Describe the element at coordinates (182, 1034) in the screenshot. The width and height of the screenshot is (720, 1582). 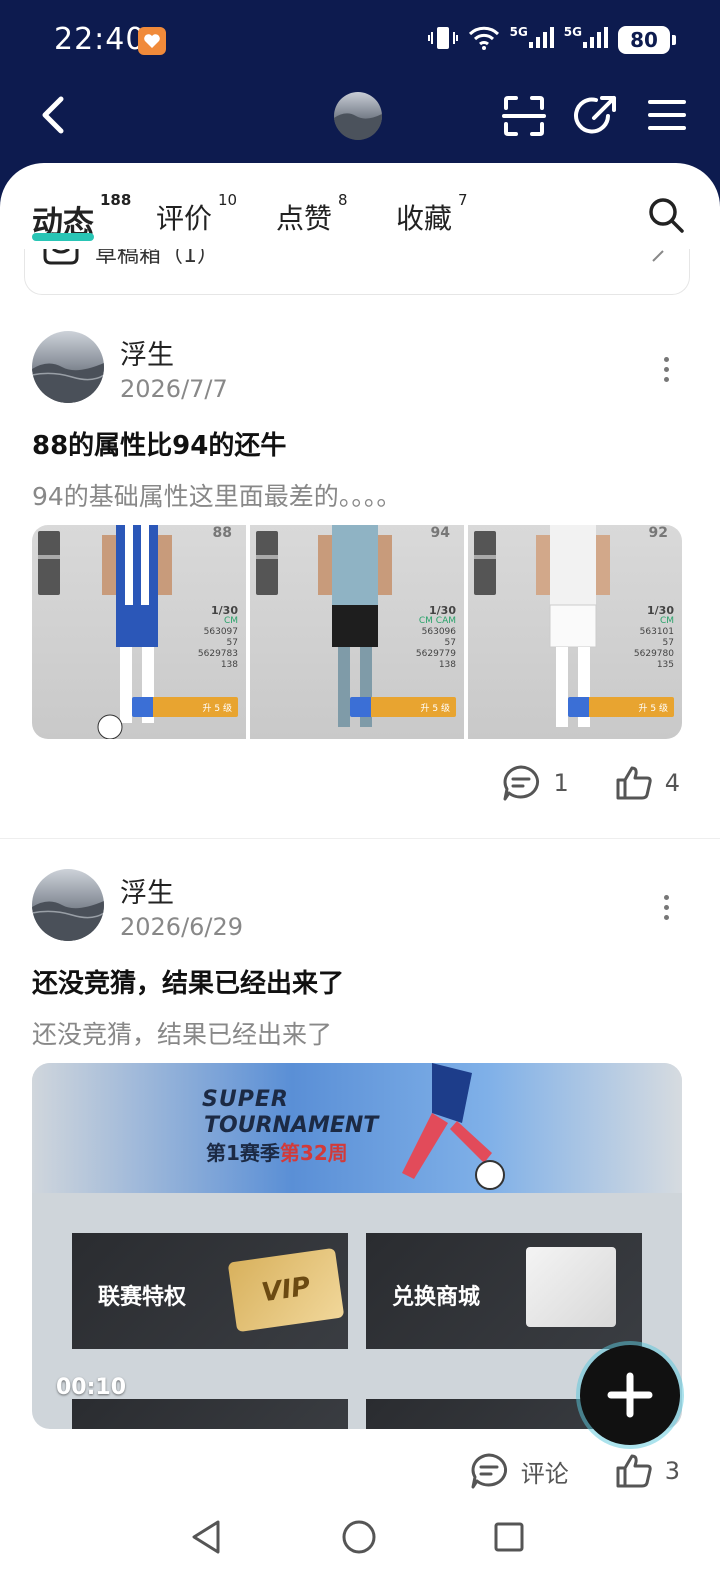
I see `post-body: 还没竞猜，结果已经出来了` at that location.